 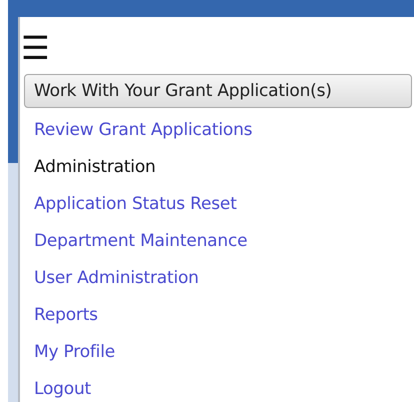 What do you see at coordinates (56, 386) in the screenshot?
I see `menu-link: Logout` at bounding box center [56, 386].